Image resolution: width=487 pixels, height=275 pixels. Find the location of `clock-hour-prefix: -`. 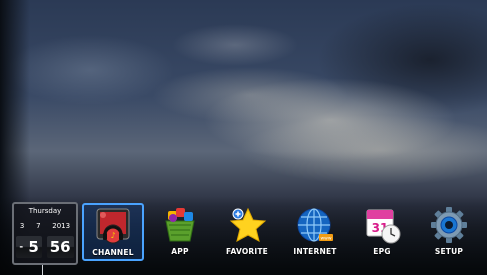

clock-hour-prefix: - is located at coordinates (21, 247).